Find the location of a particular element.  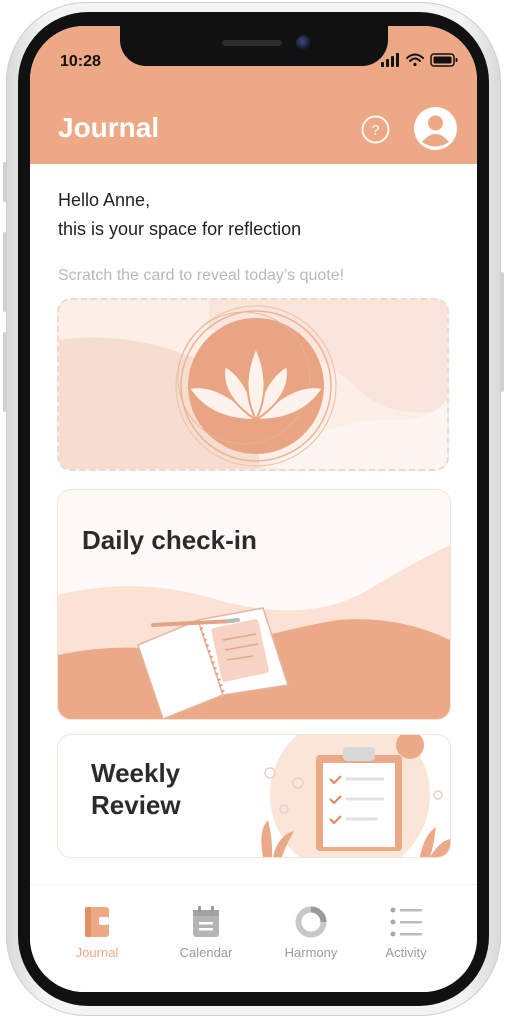

greeting-line-1: Hello Anne, is located at coordinates (104, 200).